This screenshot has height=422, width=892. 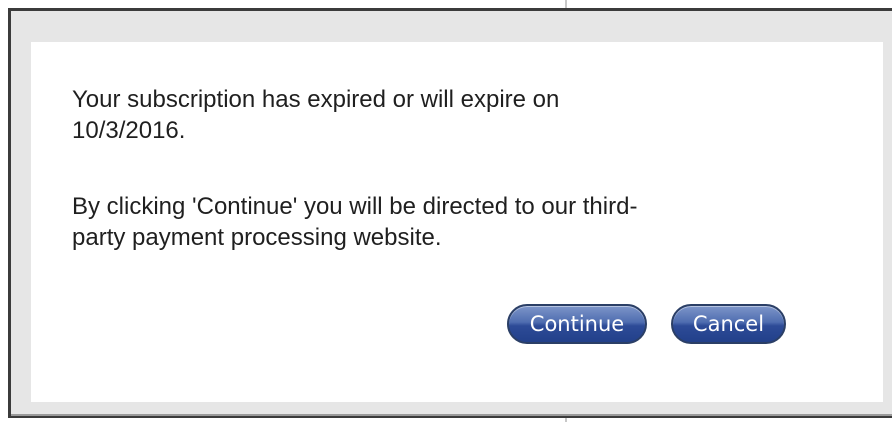 What do you see at coordinates (577, 324) in the screenshot?
I see `continue-button: Continue` at bounding box center [577, 324].